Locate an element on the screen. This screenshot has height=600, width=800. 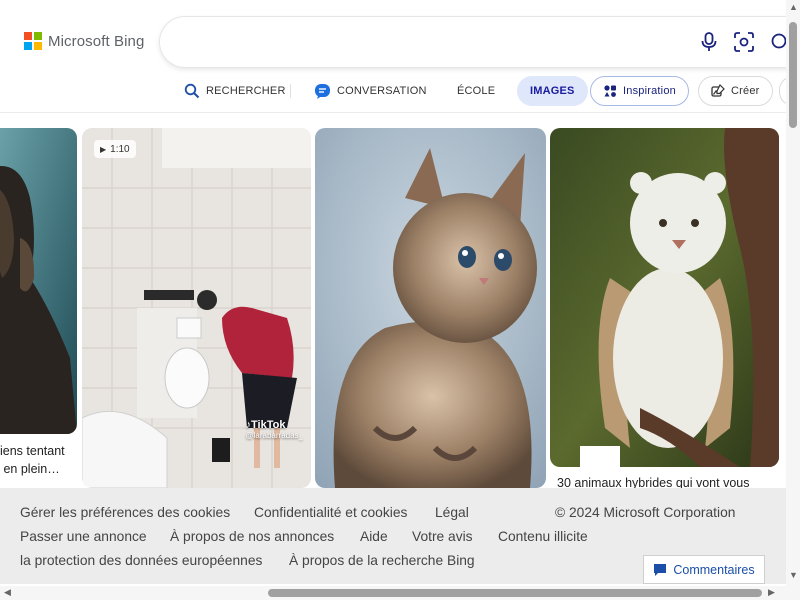
feedback-button: Commentaires is located at coordinates (704, 569).